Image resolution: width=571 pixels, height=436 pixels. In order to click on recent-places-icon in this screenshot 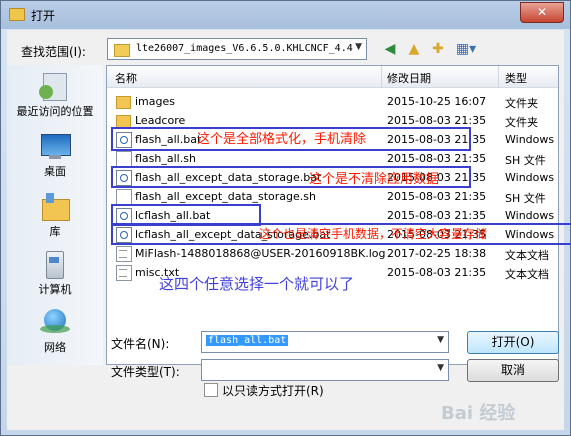, I will do `click(55, 86)`.